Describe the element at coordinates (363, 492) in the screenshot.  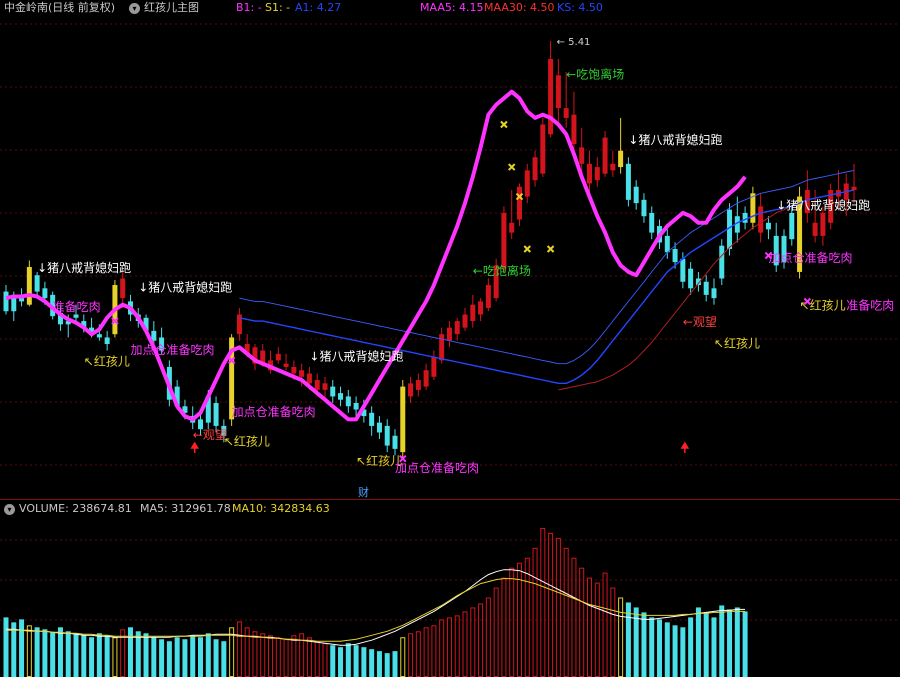
I see `finance-badge: 财` at that location.